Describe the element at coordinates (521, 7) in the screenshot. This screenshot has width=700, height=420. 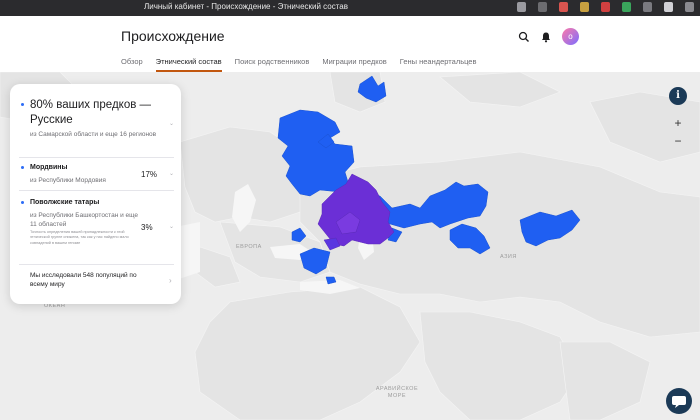
I see `bookmark-icon` at that location.